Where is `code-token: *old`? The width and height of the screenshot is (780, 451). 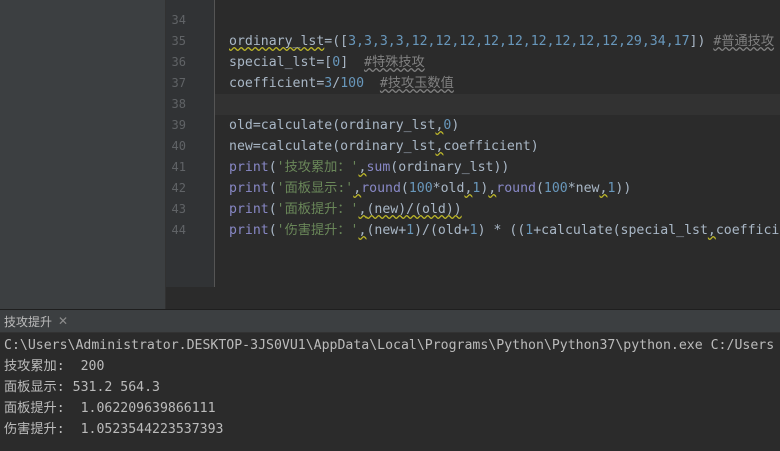 code-token: *old is located at coordinates (448, 188).